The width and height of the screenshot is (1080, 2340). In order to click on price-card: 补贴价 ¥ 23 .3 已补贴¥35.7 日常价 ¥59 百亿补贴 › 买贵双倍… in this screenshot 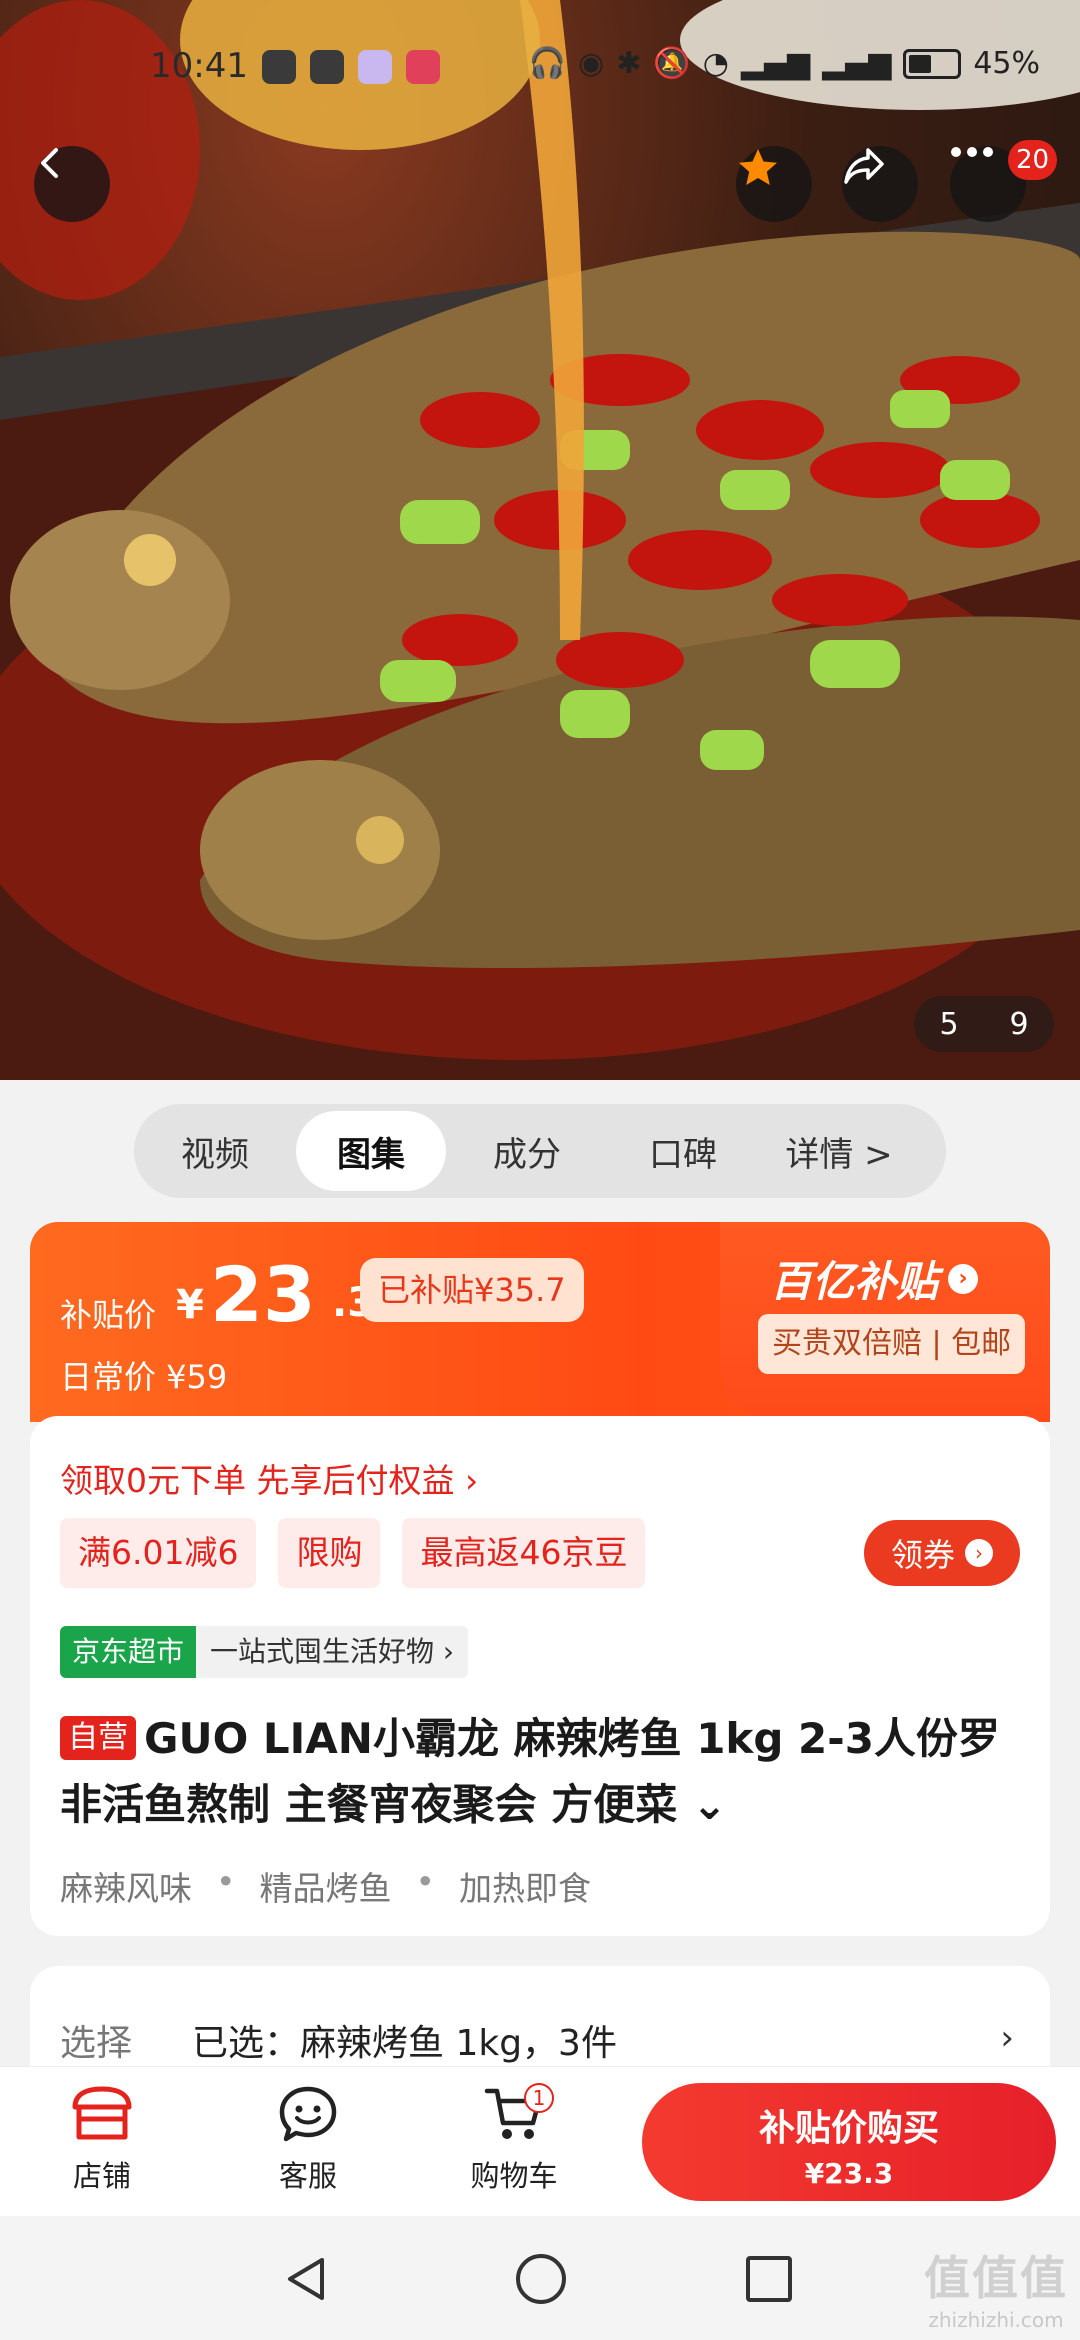, I will do `click(540, 1322)`.